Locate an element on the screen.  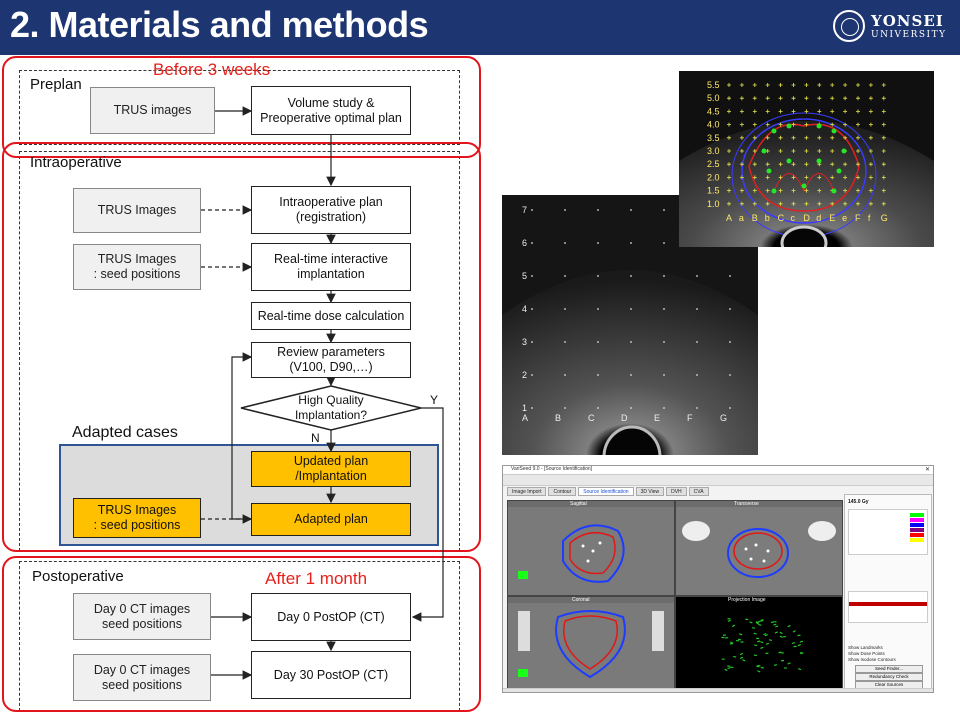
preplan-trus-images: TRUS images is located at coordinates (152, 110).